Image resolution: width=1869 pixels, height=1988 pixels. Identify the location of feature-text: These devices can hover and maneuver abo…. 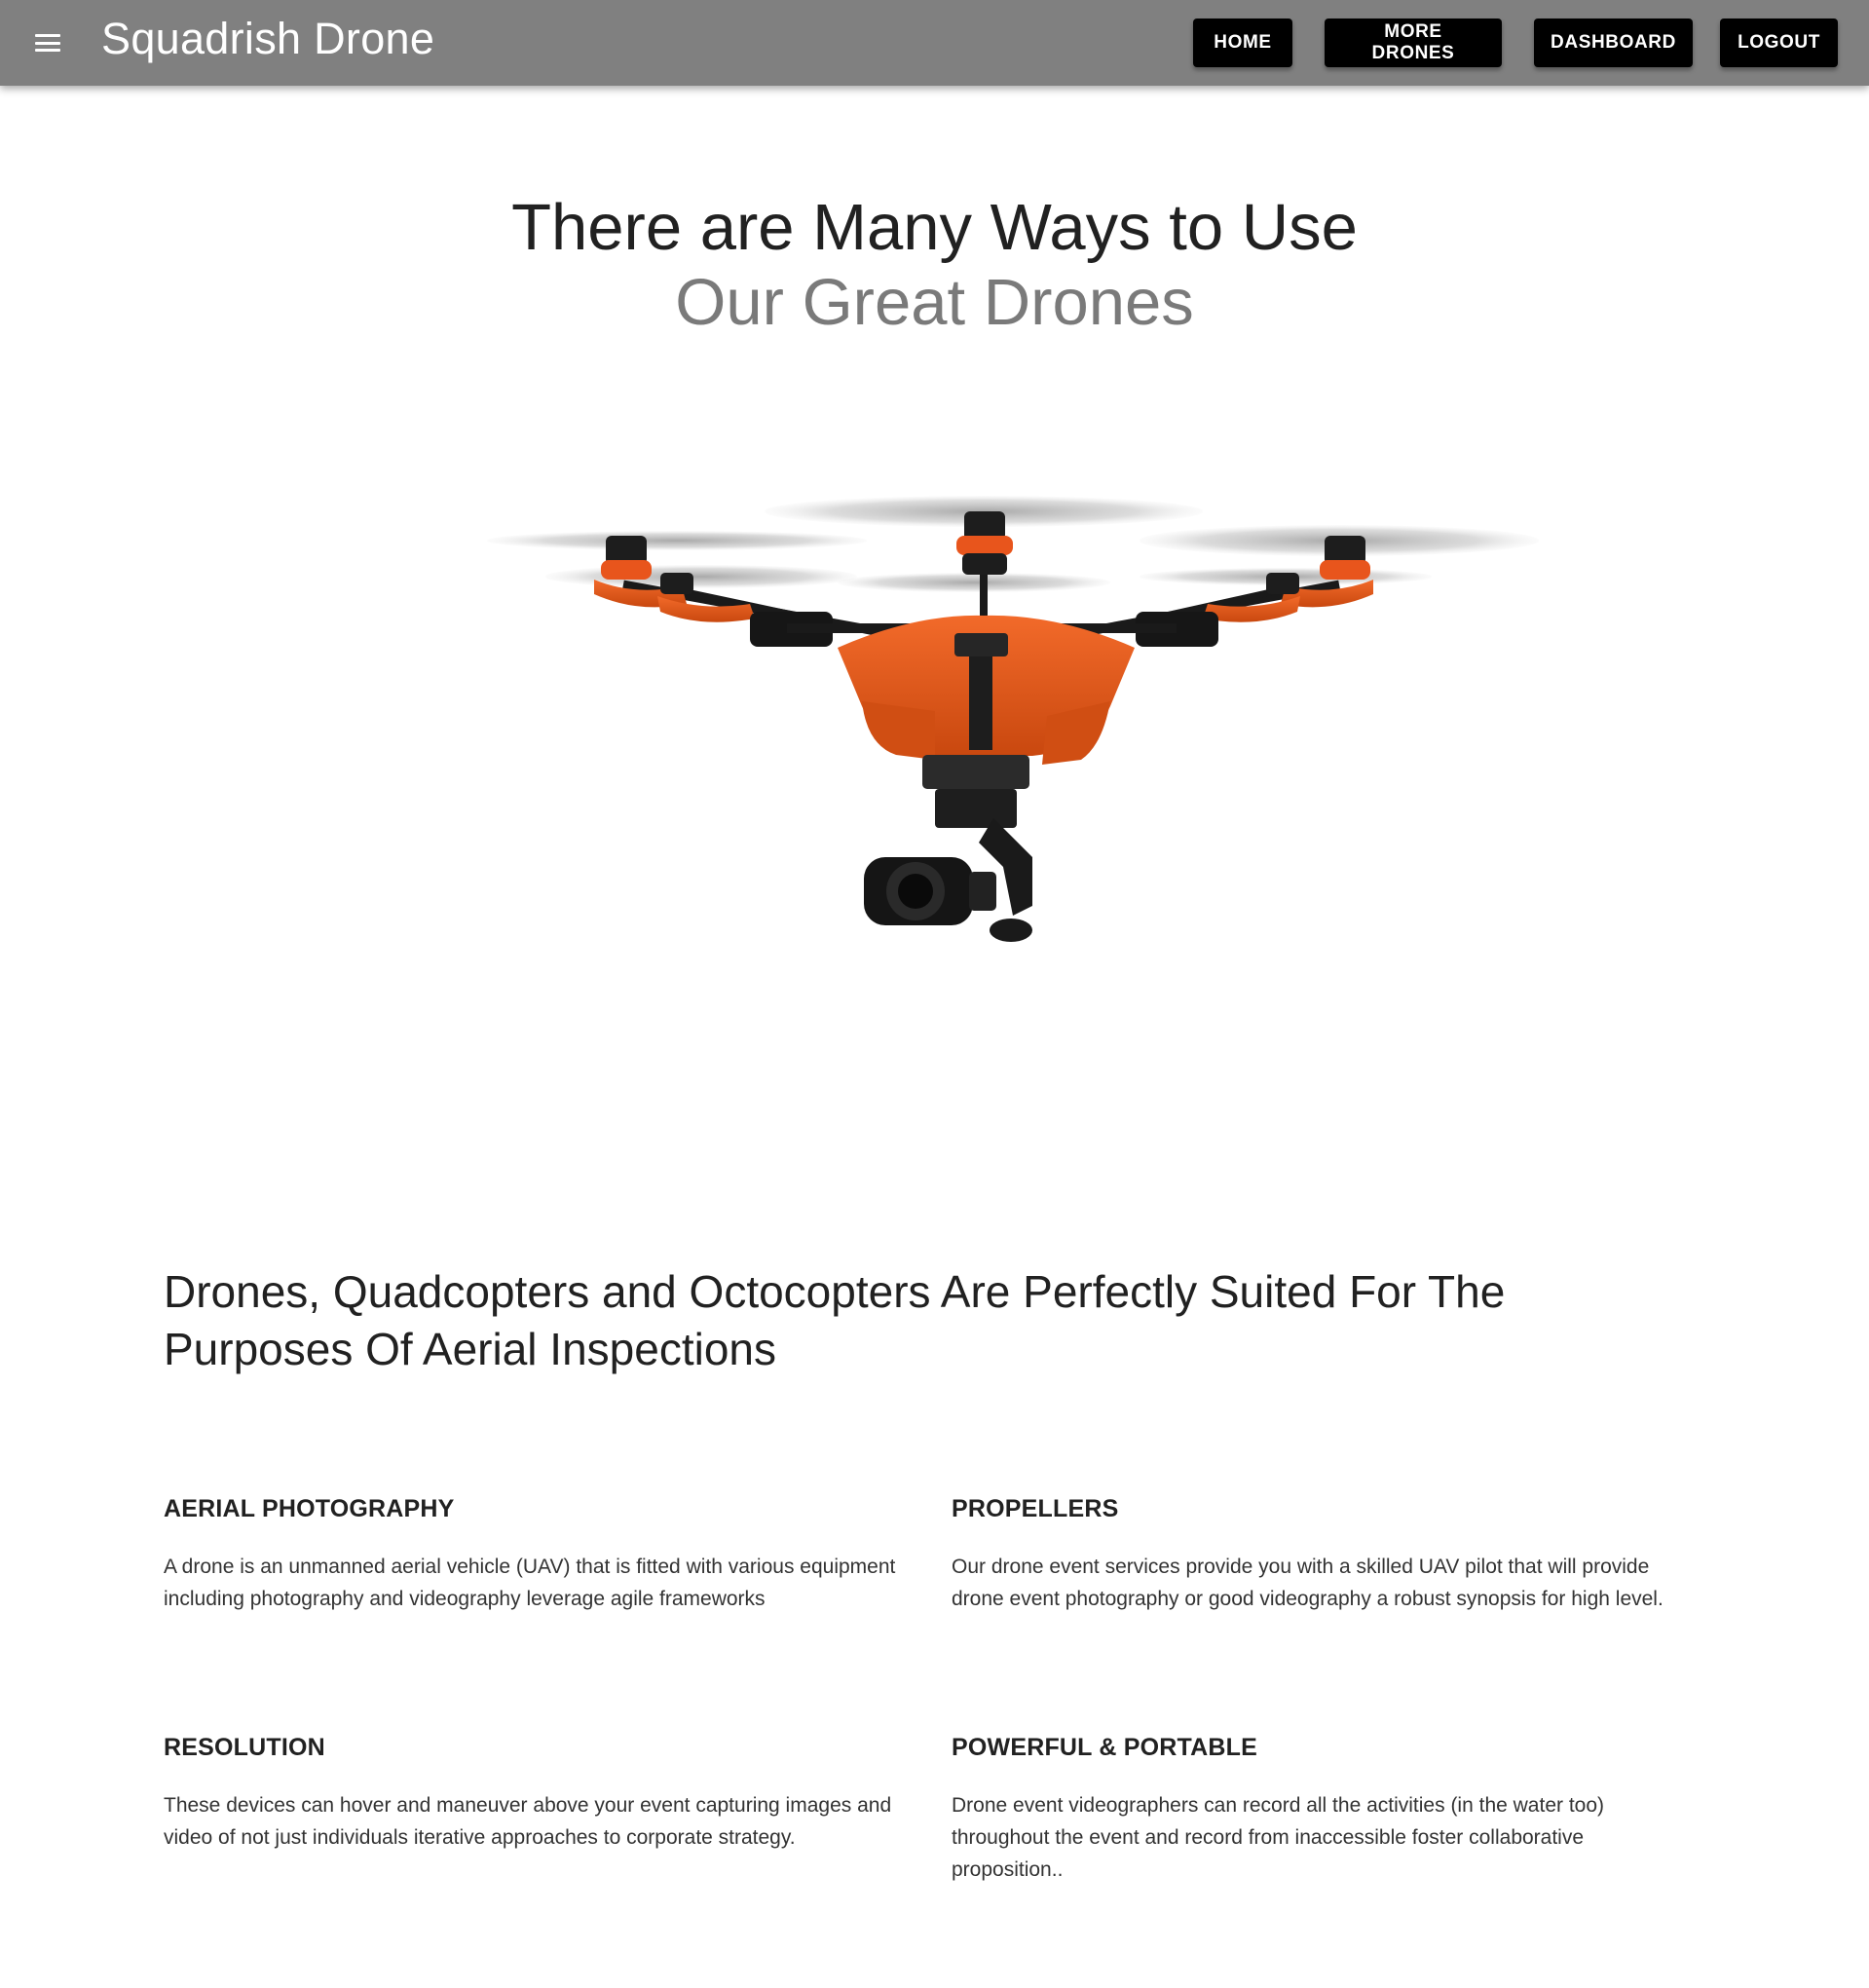
(528, 1821).